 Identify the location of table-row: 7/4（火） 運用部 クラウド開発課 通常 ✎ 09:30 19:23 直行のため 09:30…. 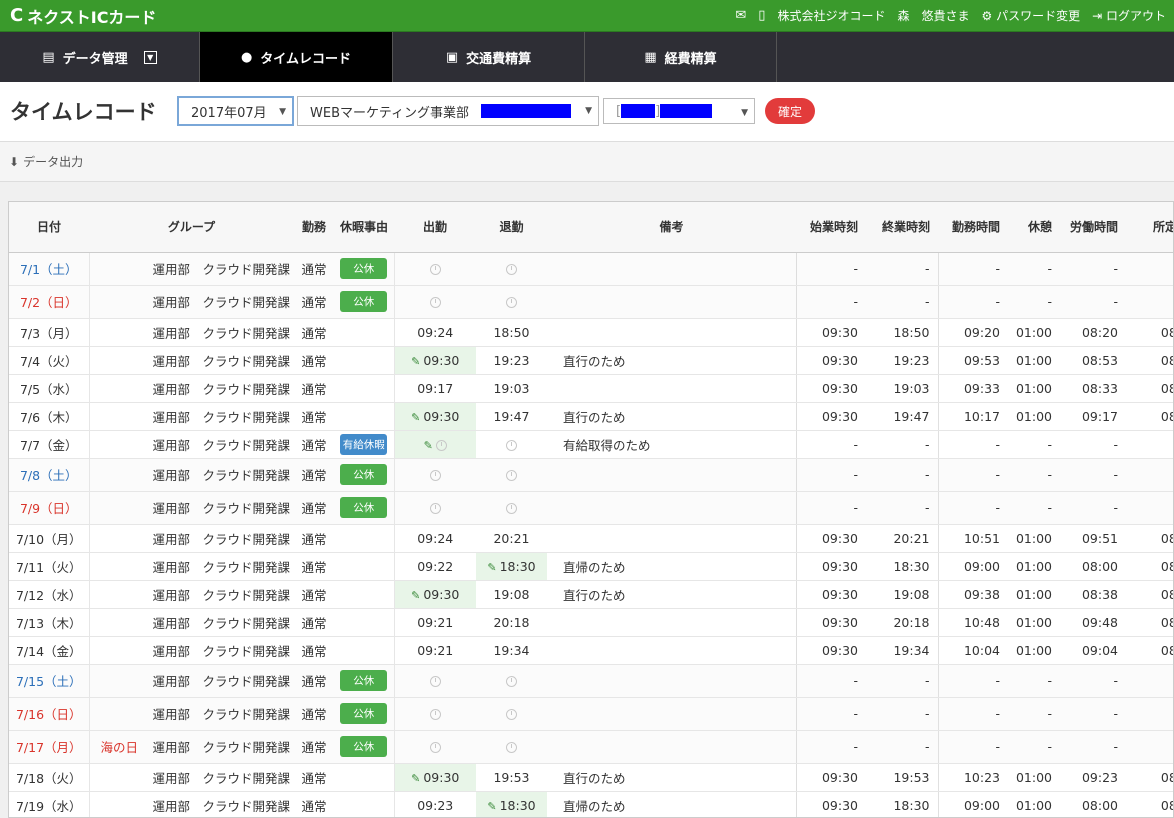
(591, 360).